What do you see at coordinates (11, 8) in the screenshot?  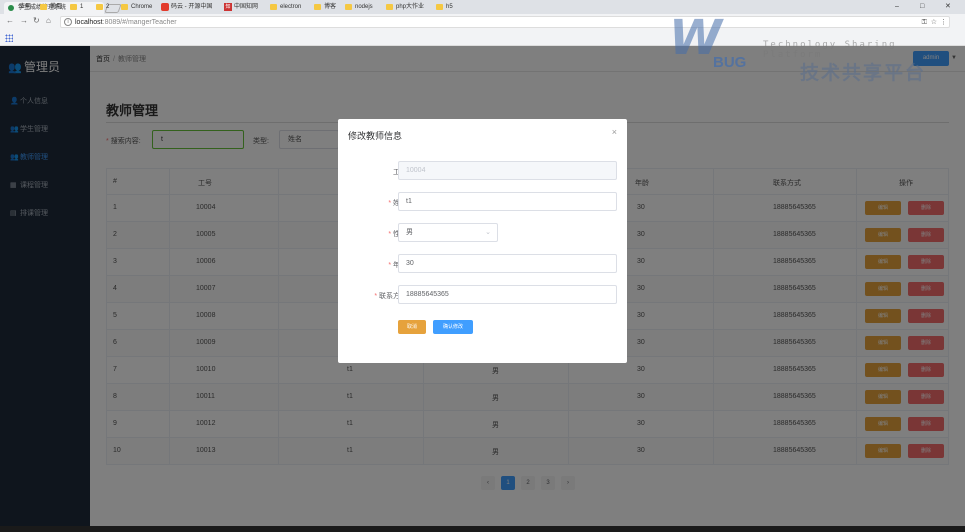 I see `tab-favicon-icon` at bounding box center [11, 8].